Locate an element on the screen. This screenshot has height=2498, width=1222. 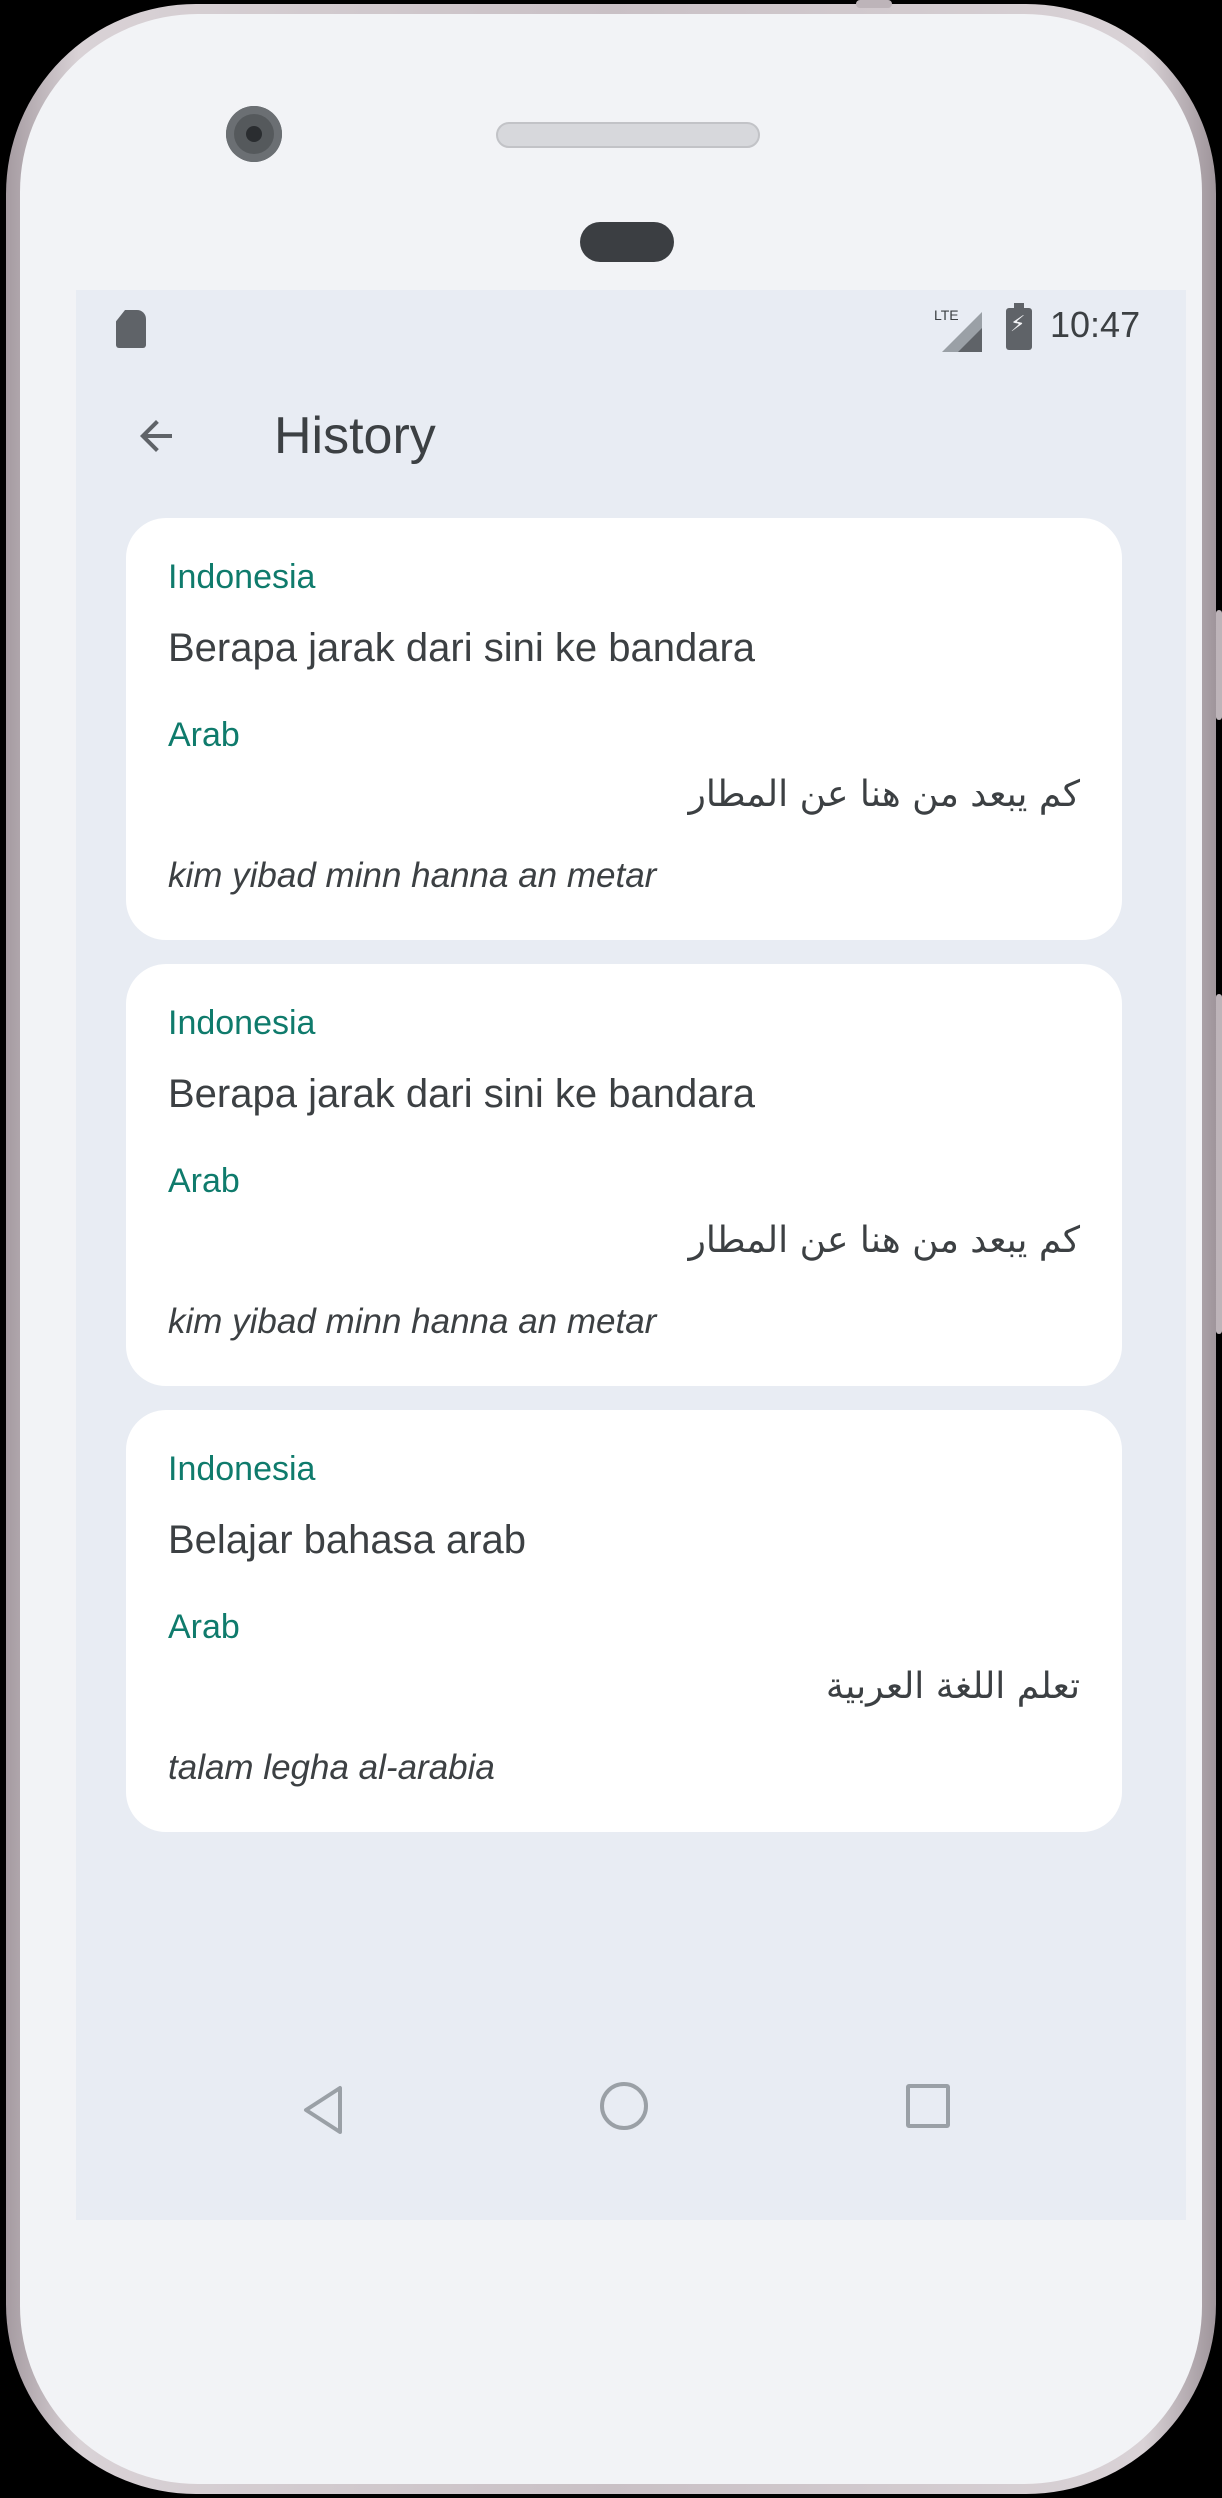
navigation-bar is located at coordinates (631, 2110).